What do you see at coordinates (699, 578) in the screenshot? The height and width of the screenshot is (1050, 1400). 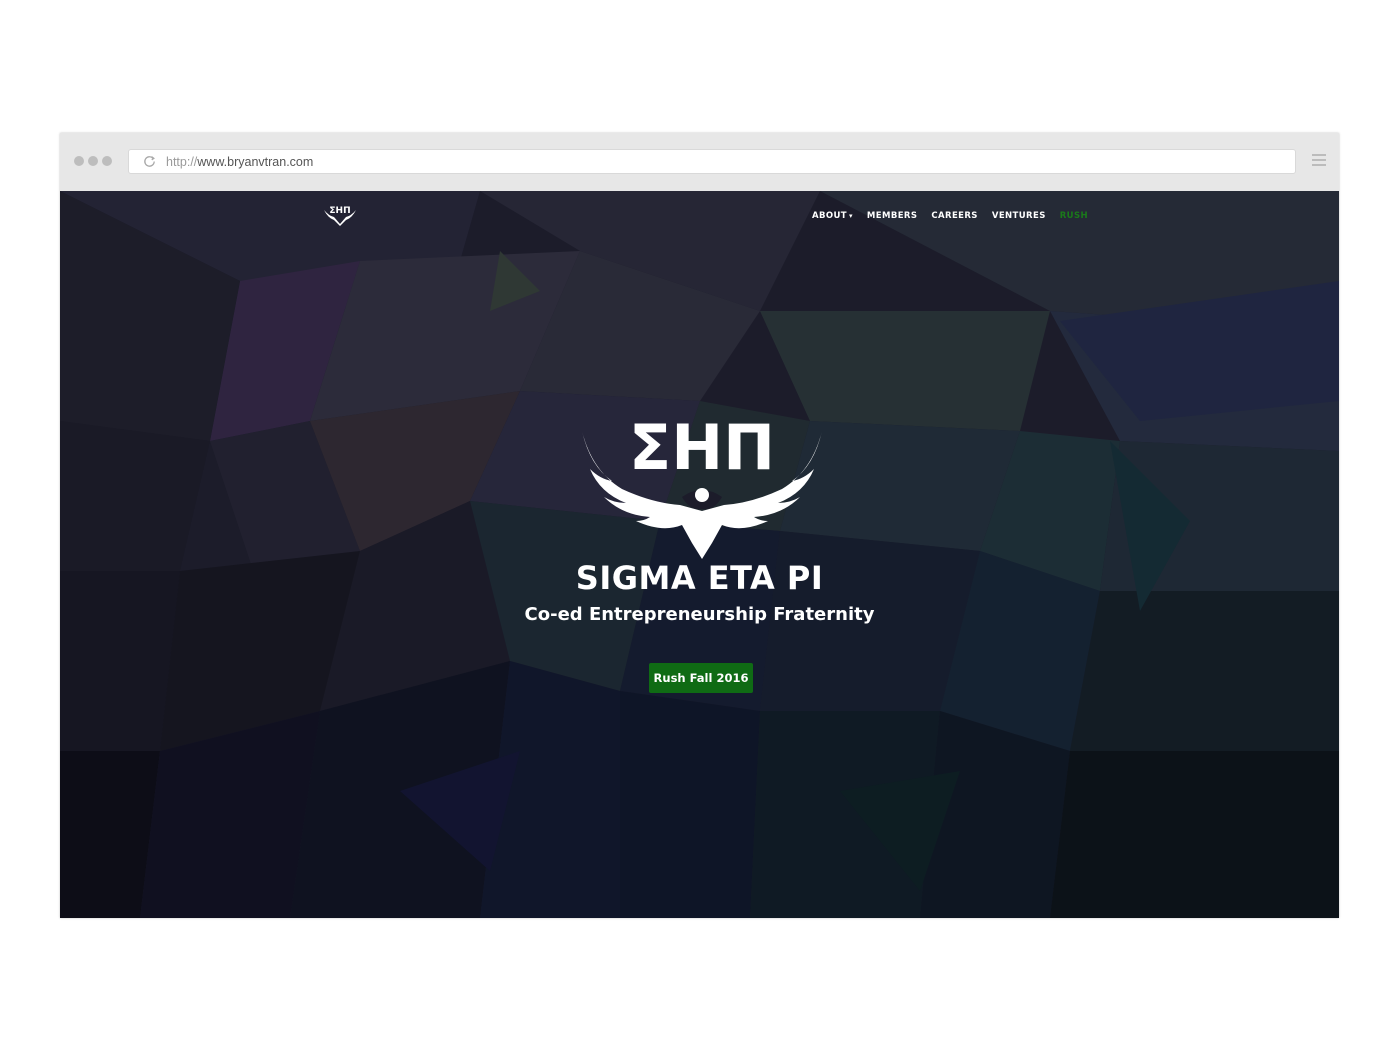 I see `hero-title: SIGMA ETA PI` at bounding box center [699, 578].